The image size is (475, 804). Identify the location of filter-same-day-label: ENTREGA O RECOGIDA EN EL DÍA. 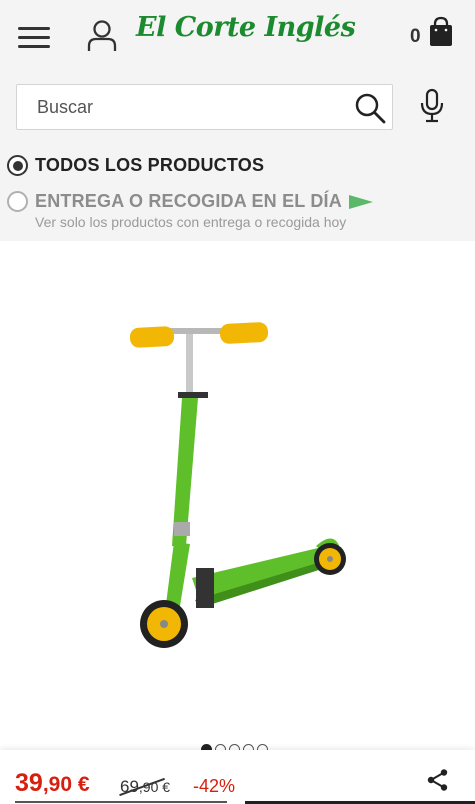
(188, 201).